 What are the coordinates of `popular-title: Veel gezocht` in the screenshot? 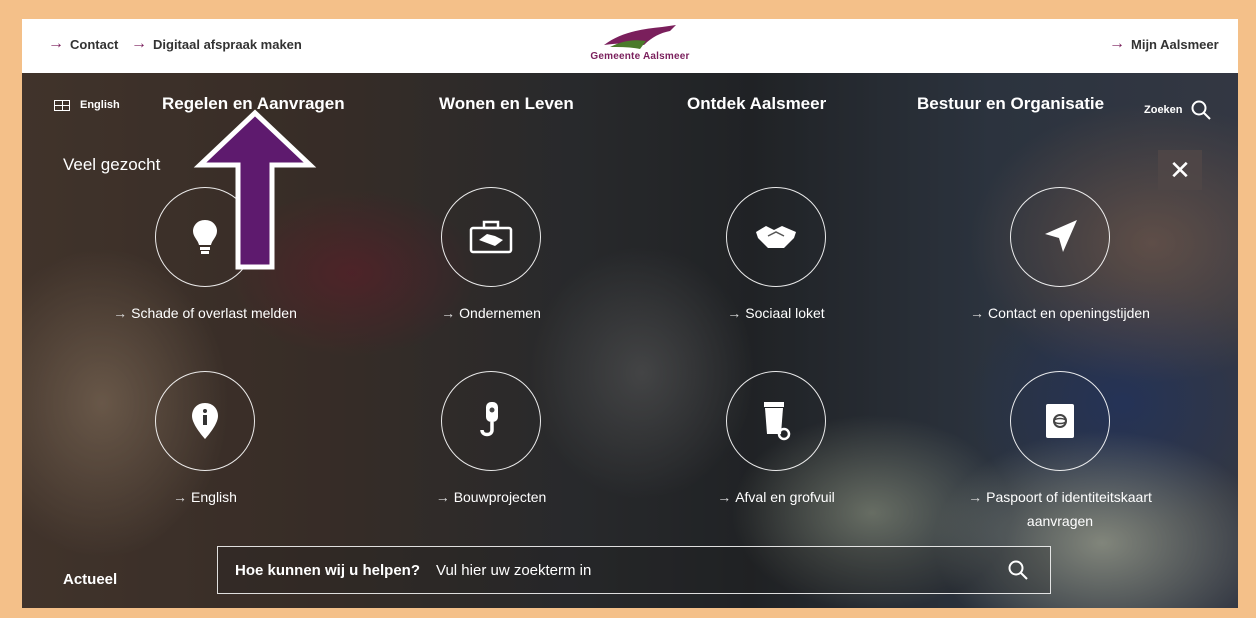 It's located at (112, 164).